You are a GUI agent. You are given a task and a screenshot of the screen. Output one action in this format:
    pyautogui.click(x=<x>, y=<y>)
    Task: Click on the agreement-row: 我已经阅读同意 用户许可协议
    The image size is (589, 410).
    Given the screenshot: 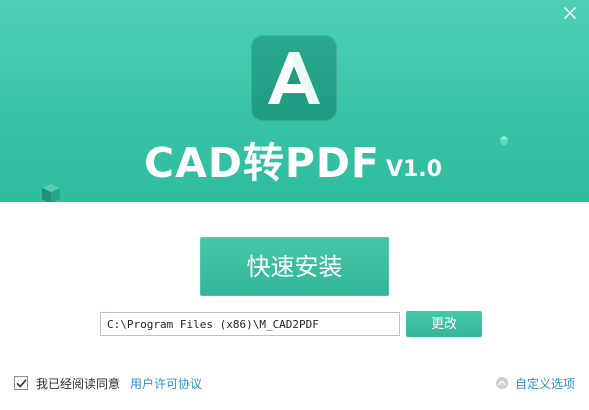 What is the action you would take?
    pyautogui.click(x=108, y=383)
    